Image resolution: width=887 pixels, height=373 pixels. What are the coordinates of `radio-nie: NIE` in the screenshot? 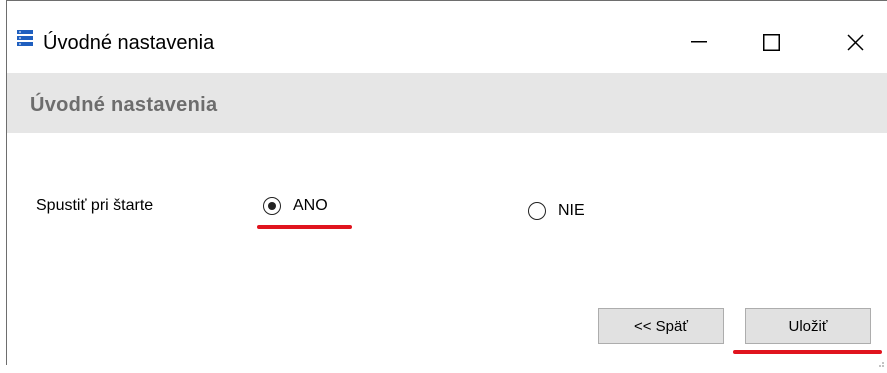 It's located at (556, 211).